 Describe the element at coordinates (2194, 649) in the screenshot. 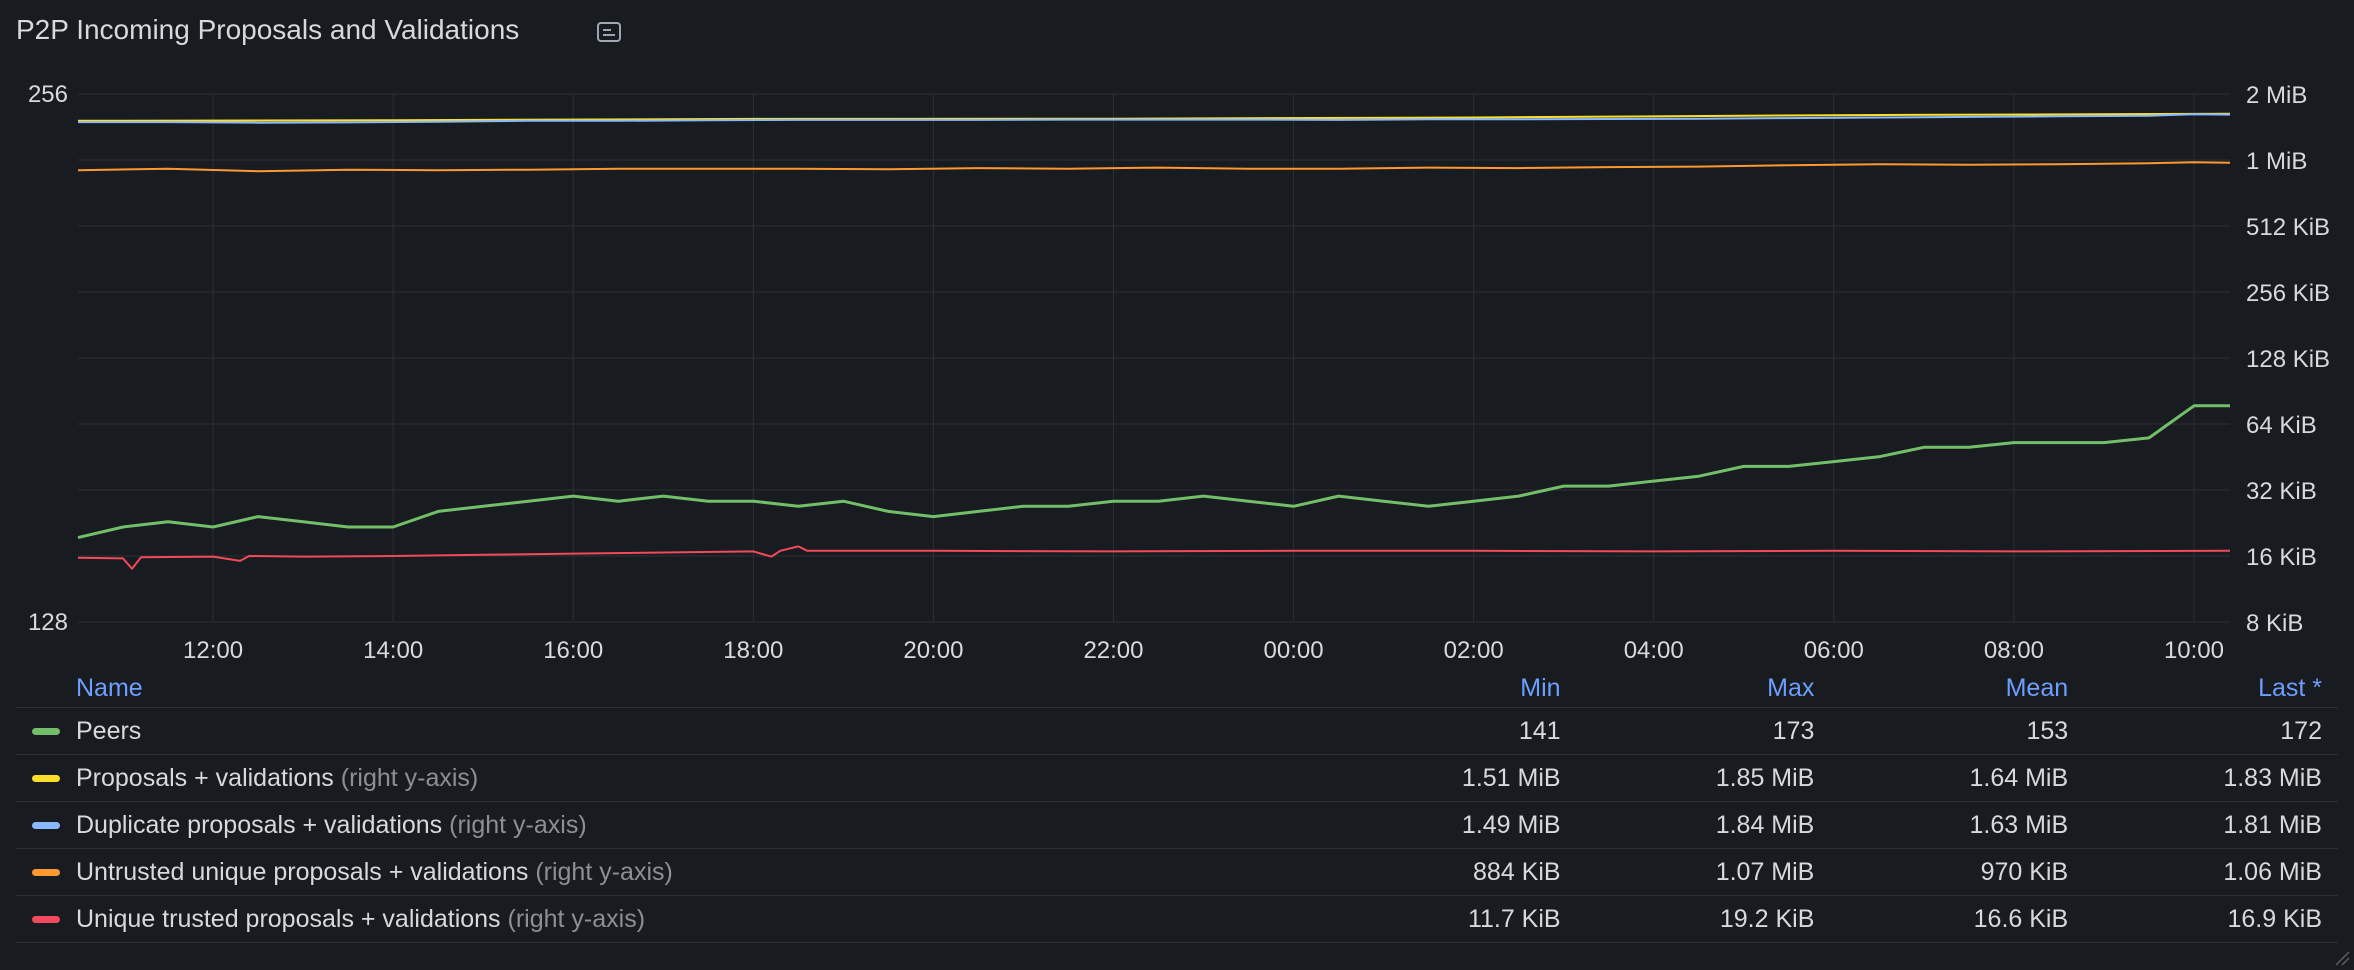

I see `x-axis-tick-label: 10:00` at that location.